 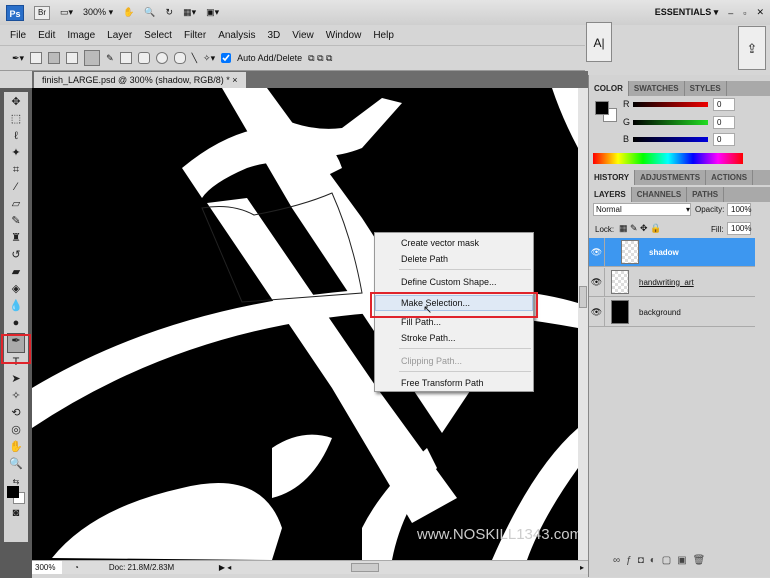 I want to click on marquee-tool-icon: ⬚, so click(x=16, y=119).